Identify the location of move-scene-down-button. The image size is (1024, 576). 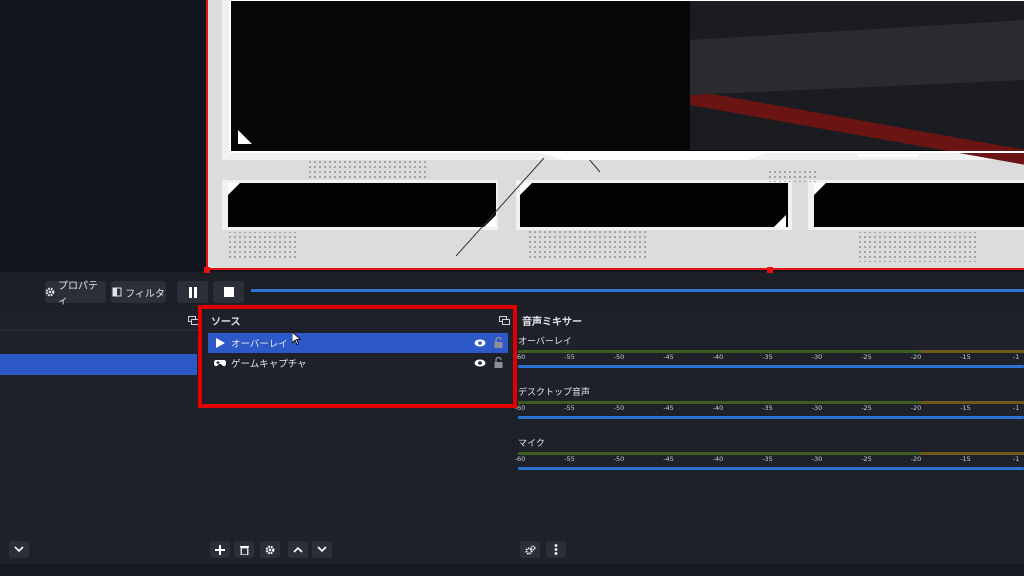
(19, 549).